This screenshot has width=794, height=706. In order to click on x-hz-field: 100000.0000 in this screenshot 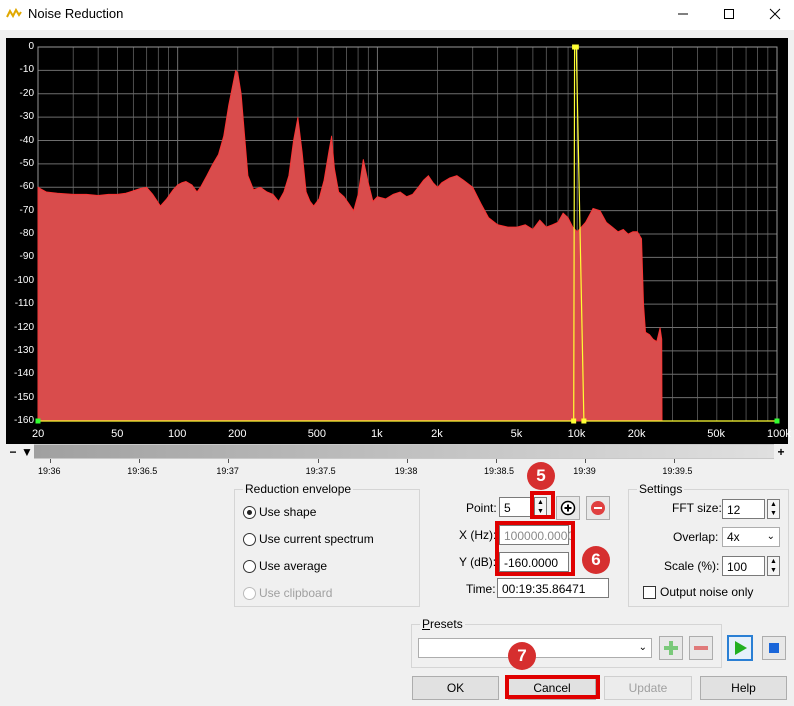, I will do `click(536, 535)`.